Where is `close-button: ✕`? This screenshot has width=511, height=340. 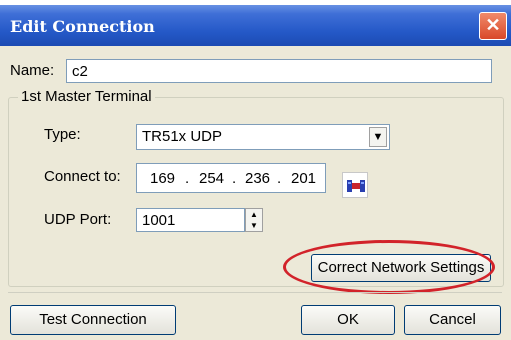
close-button: ✕ is located at coordinates (493, 26).